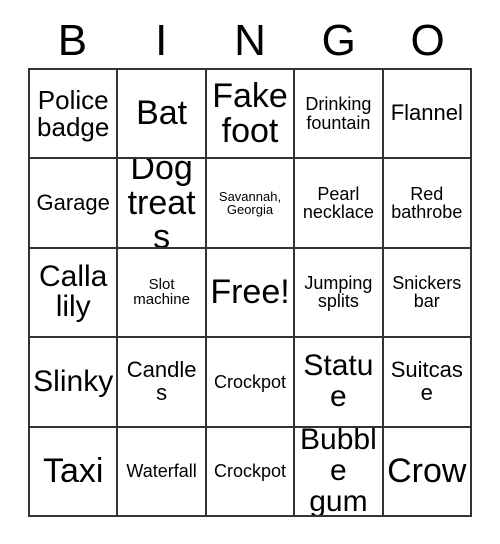 The image size is (500, 544). I want to click on bingo-cell: Slinky, so click(74, 383).